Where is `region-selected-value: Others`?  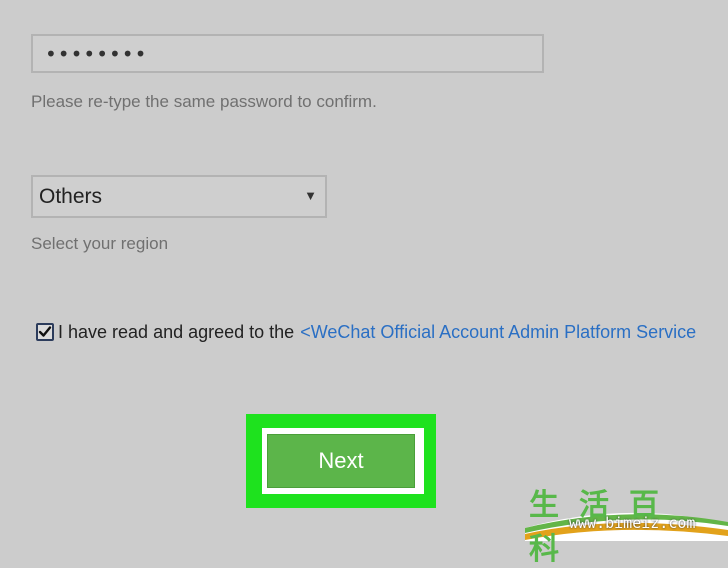 region-selected-value: Others is located at coordinates (71, 196).